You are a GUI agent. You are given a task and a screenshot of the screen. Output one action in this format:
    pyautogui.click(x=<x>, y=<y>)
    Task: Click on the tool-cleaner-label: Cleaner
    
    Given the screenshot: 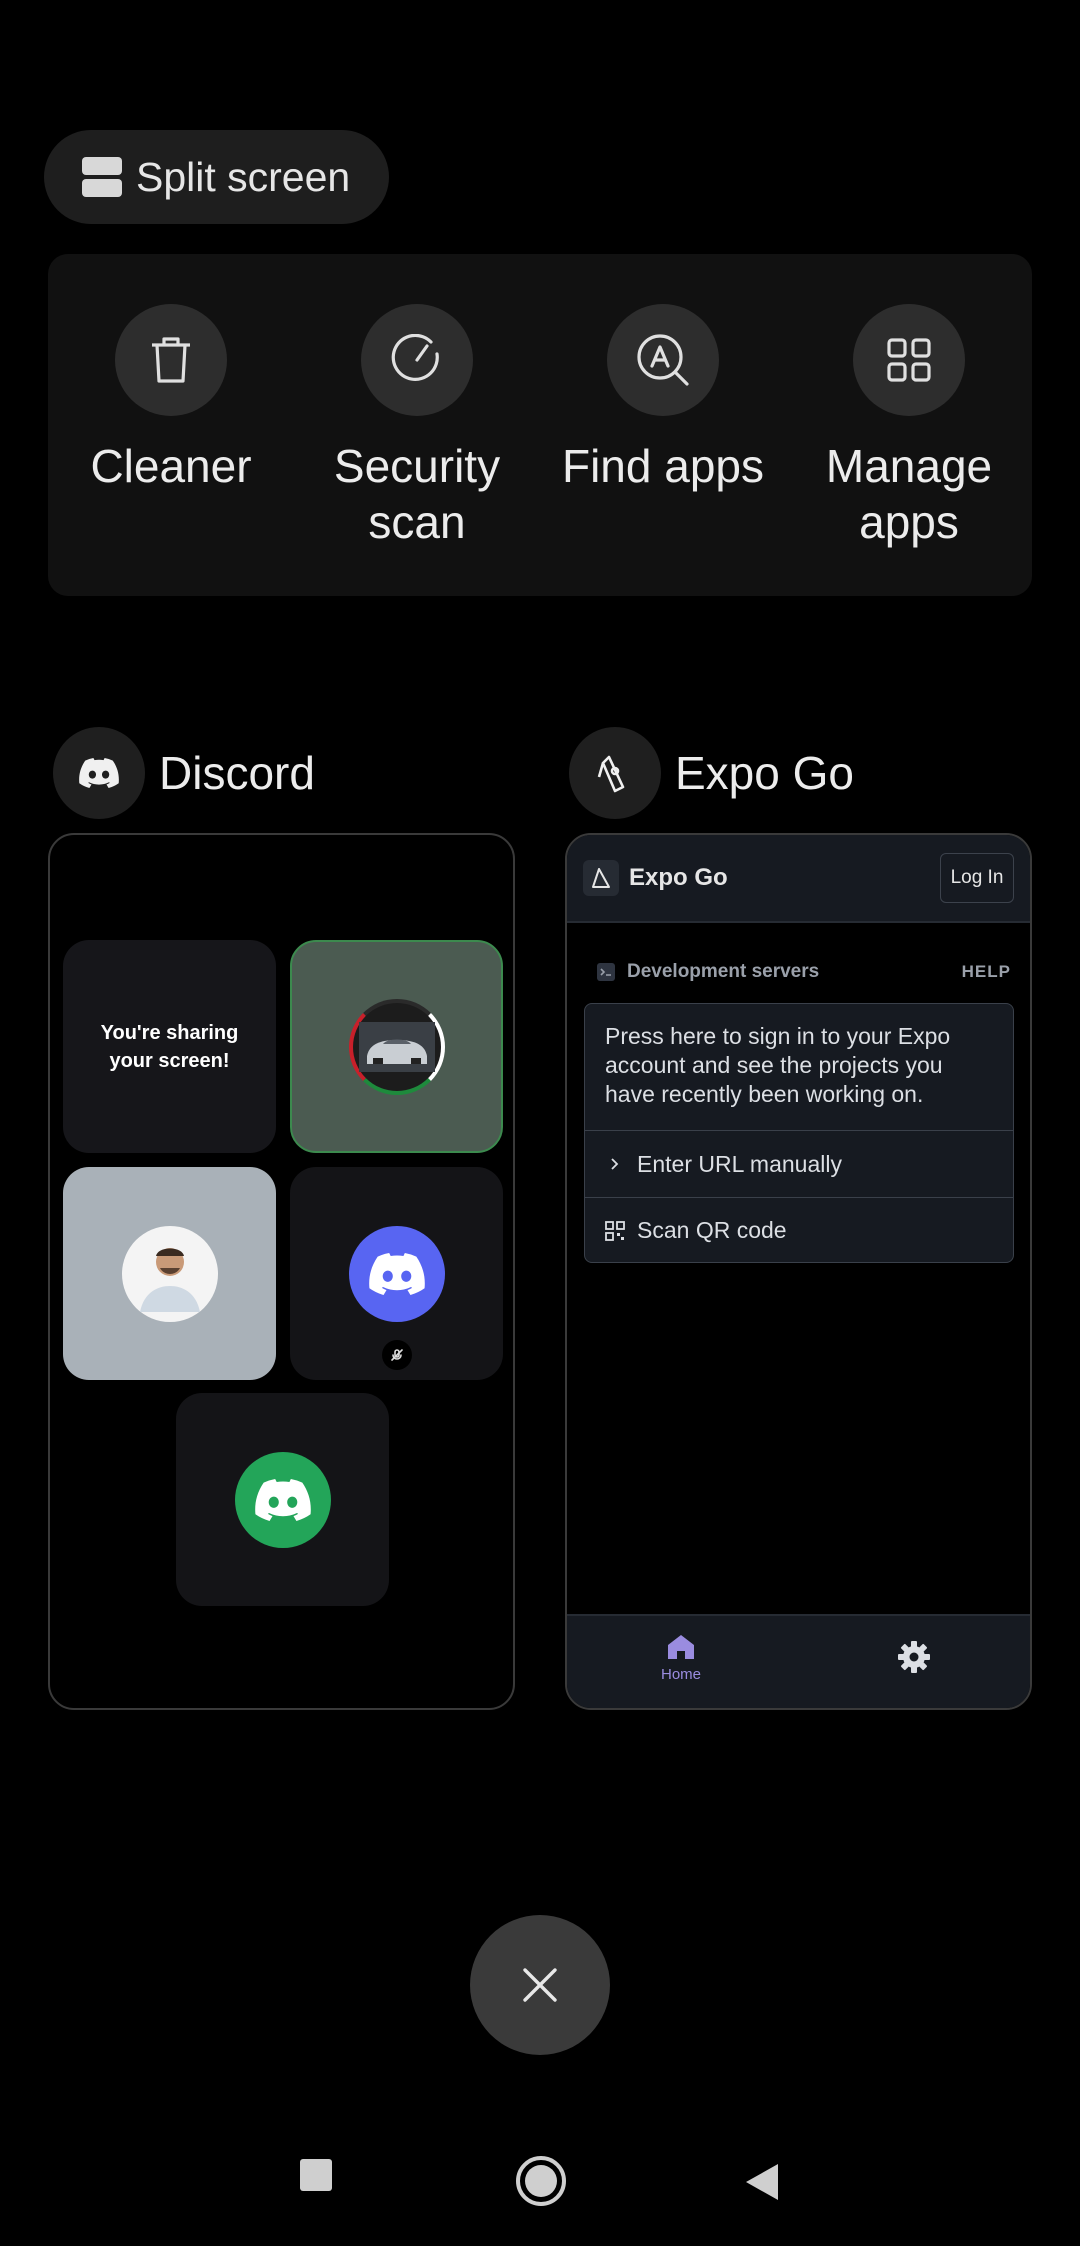 What is the action you would take?
    pyautogui.click(x=171, y=466)
    